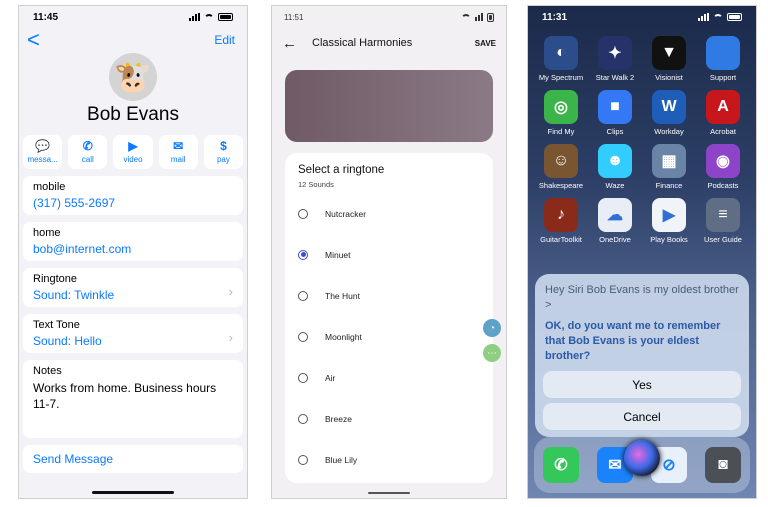 Image resolution: width=768 pixels, height=507 pixels. Describe the element at coordinates (346, 213) in the screenshot. I see `ringtone-name: Nutcracker` at that location.